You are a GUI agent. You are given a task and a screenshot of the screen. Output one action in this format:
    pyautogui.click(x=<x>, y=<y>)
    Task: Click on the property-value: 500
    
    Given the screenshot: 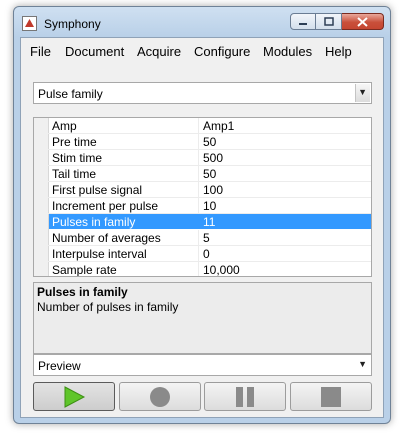 What is the action you would take?
    pyautogui.click(x=213, y=158)
    